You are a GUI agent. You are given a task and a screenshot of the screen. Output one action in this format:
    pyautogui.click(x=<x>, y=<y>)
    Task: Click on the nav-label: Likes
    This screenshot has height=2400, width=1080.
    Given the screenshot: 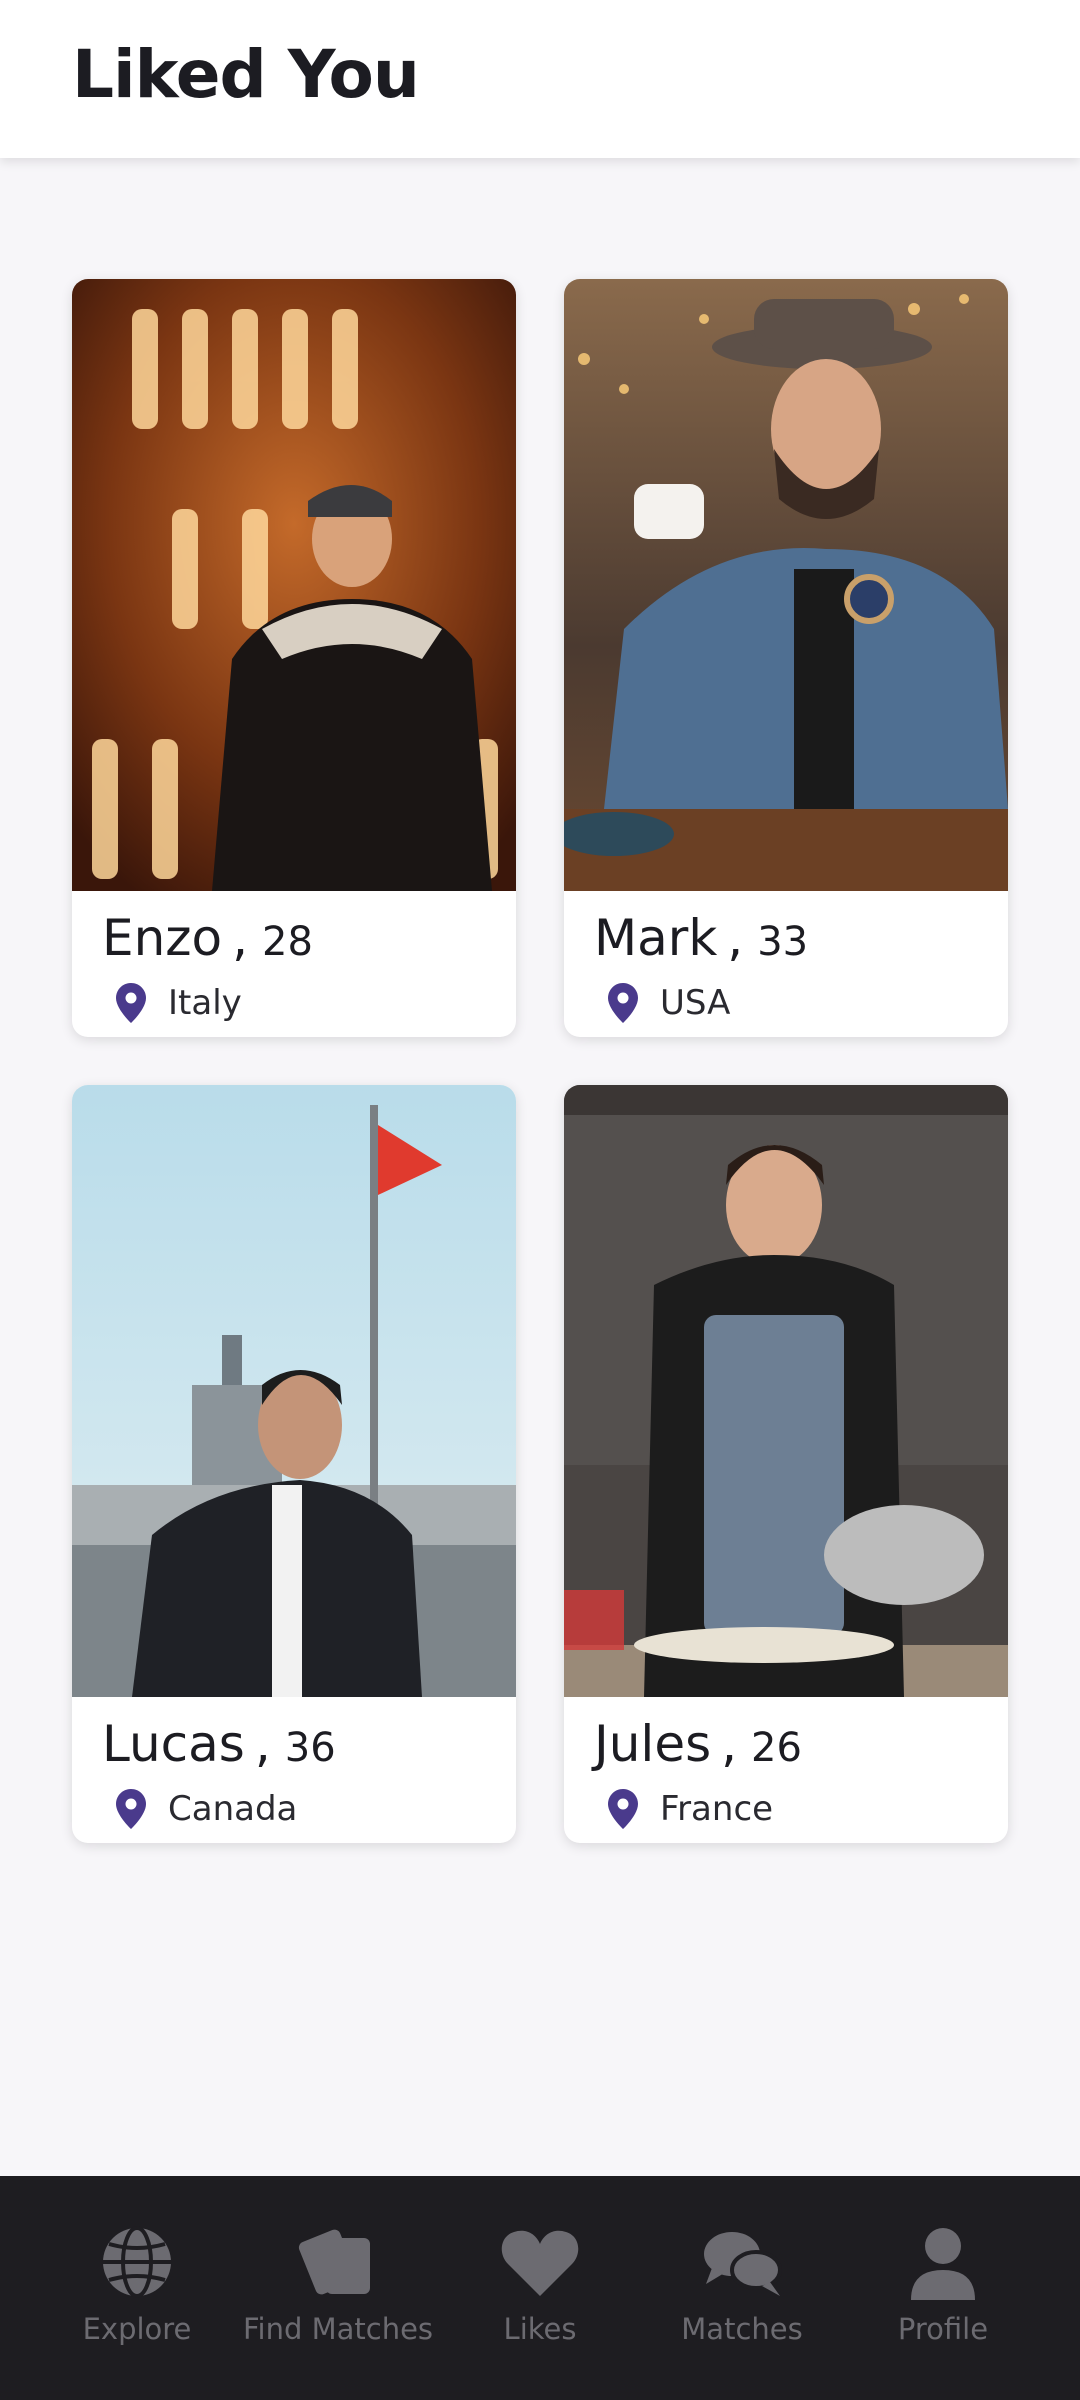 What is the action you would take?
    pyautogui.click(x=540, y=2329)
    